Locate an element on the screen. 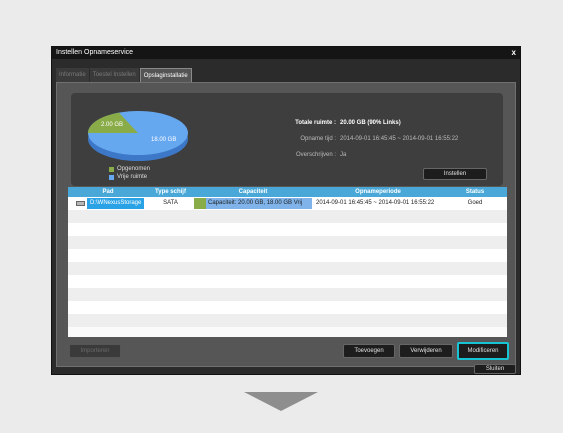 Image resolution: width=563 pixels, height=433 pixels. column-header-type: Type schijf is located at coordinates (170, 192).